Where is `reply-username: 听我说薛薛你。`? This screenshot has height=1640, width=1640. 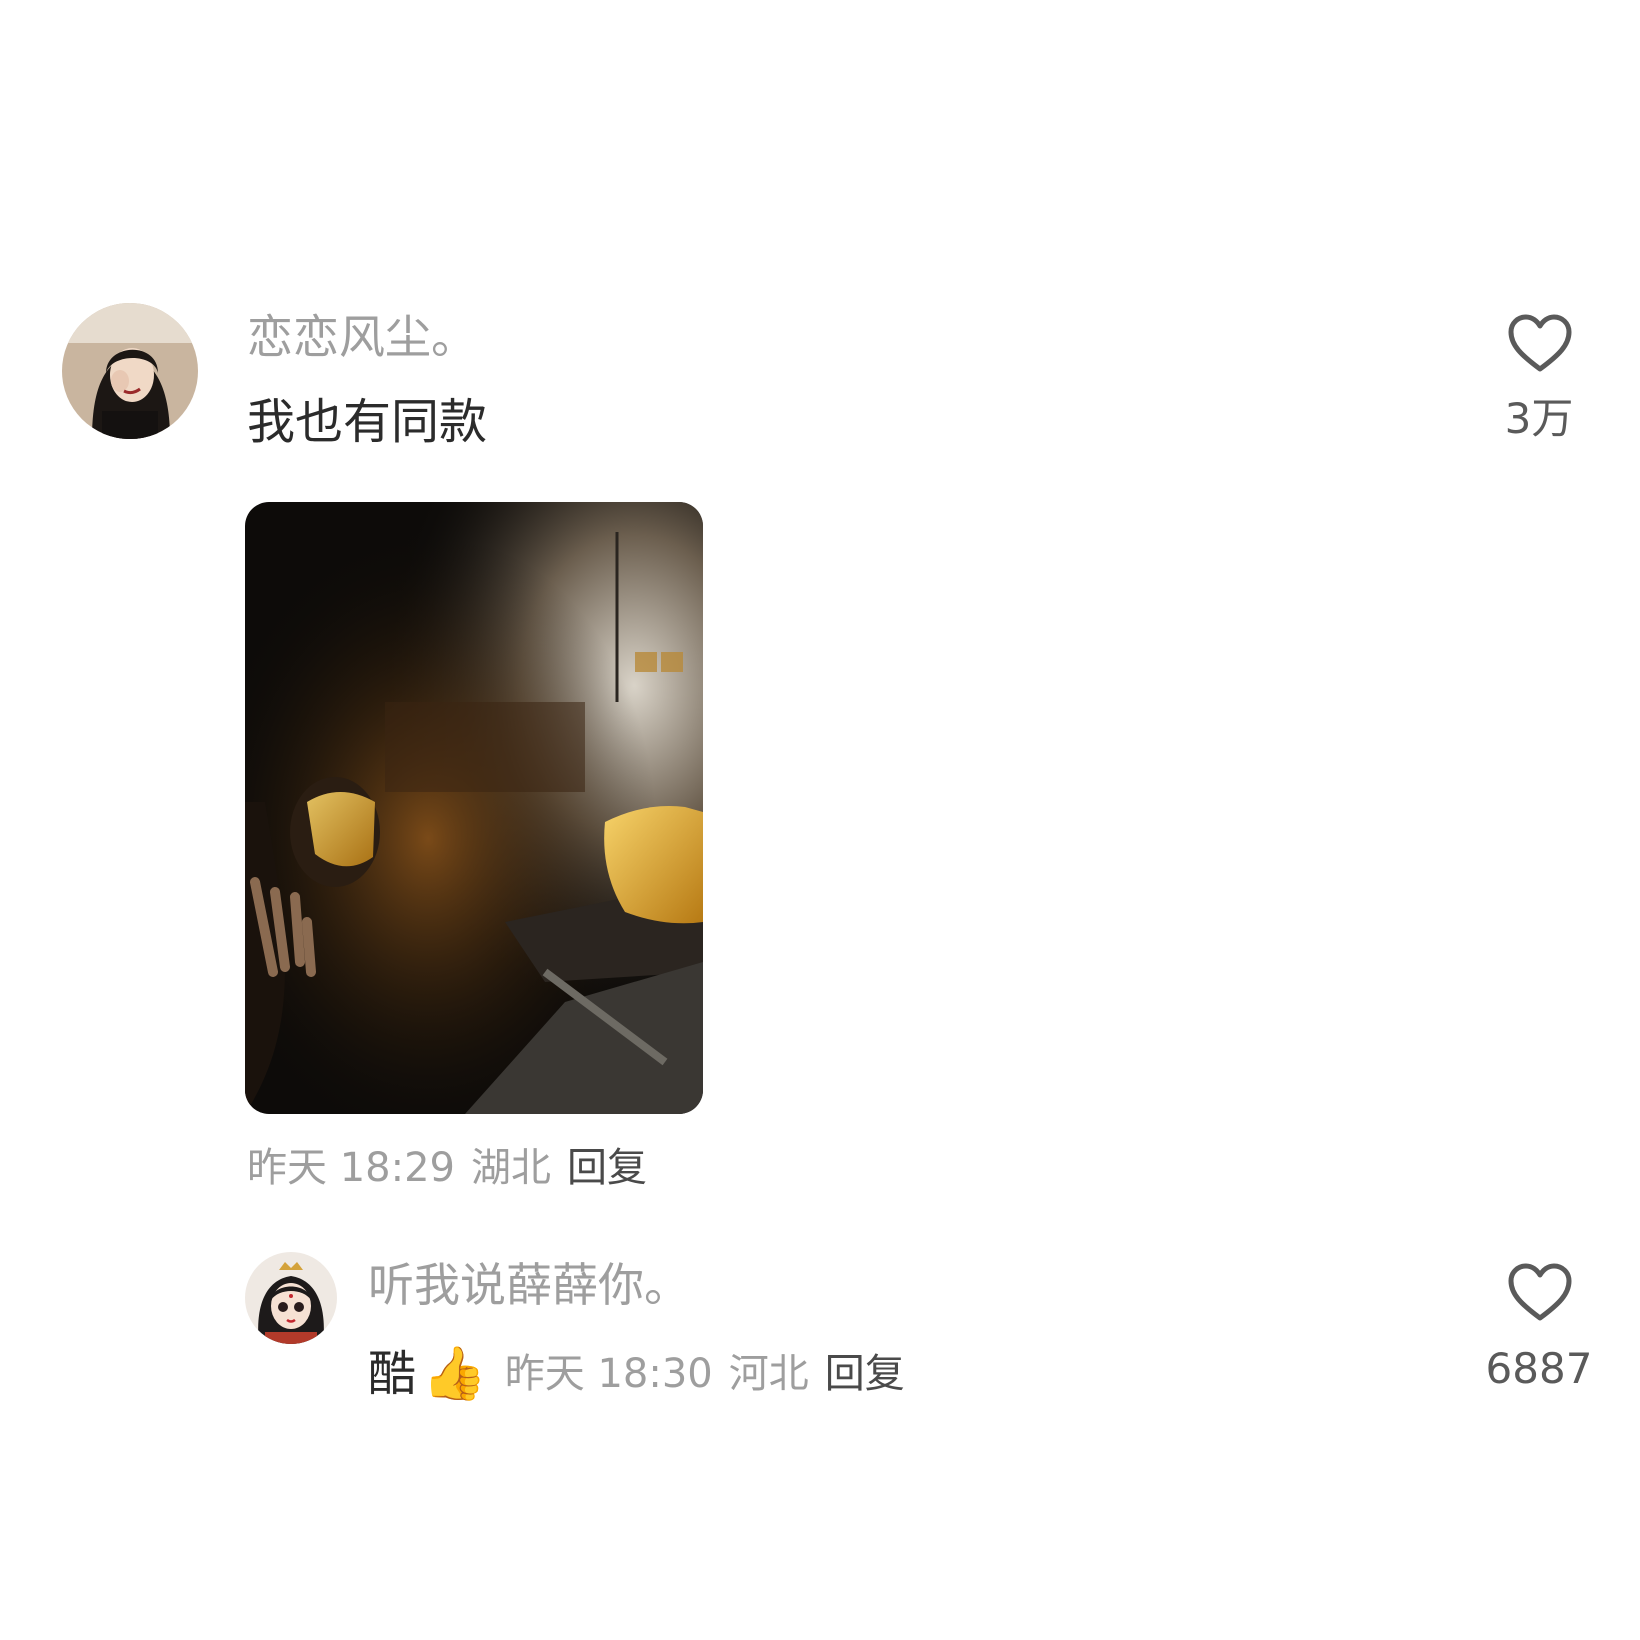 reply-username: 听我说薛薛你。 is located at coordinates (529, 1285).